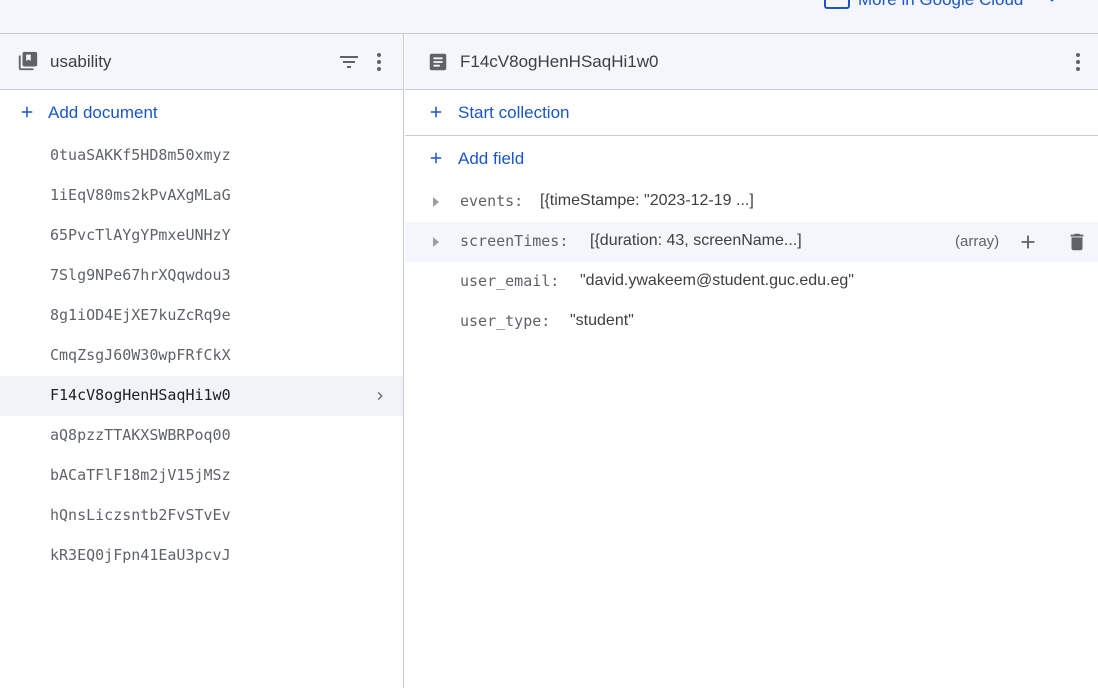  I want to click on collection-icon, so click(28, 61).